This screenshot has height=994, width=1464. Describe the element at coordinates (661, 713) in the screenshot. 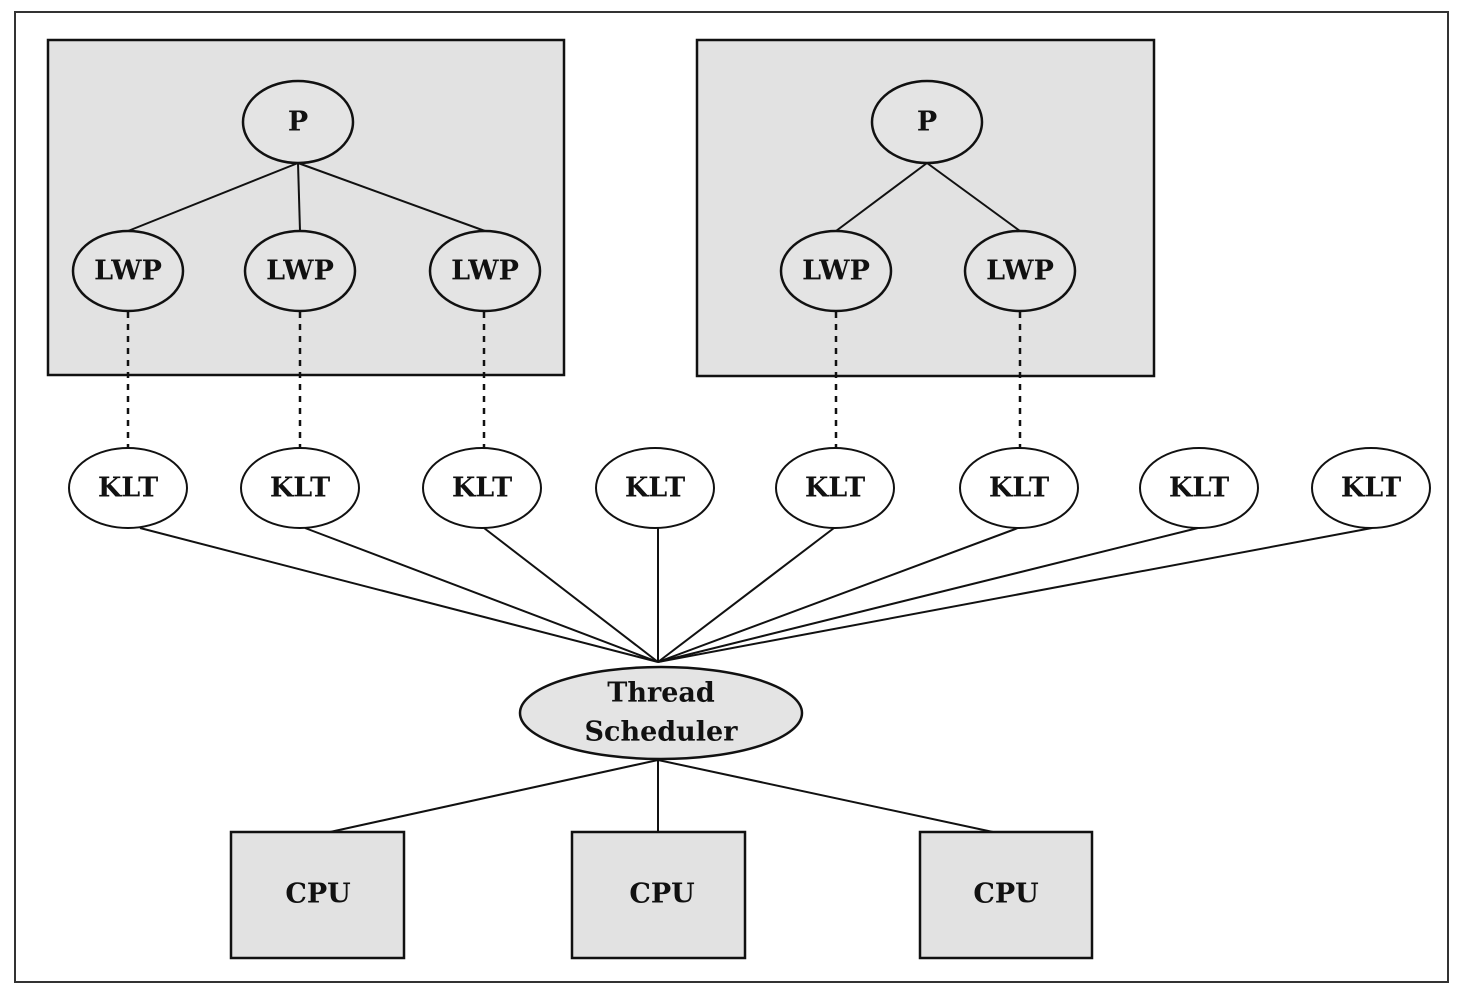

I see `thread-scheduler-node: Thread Scheduler` at that location.